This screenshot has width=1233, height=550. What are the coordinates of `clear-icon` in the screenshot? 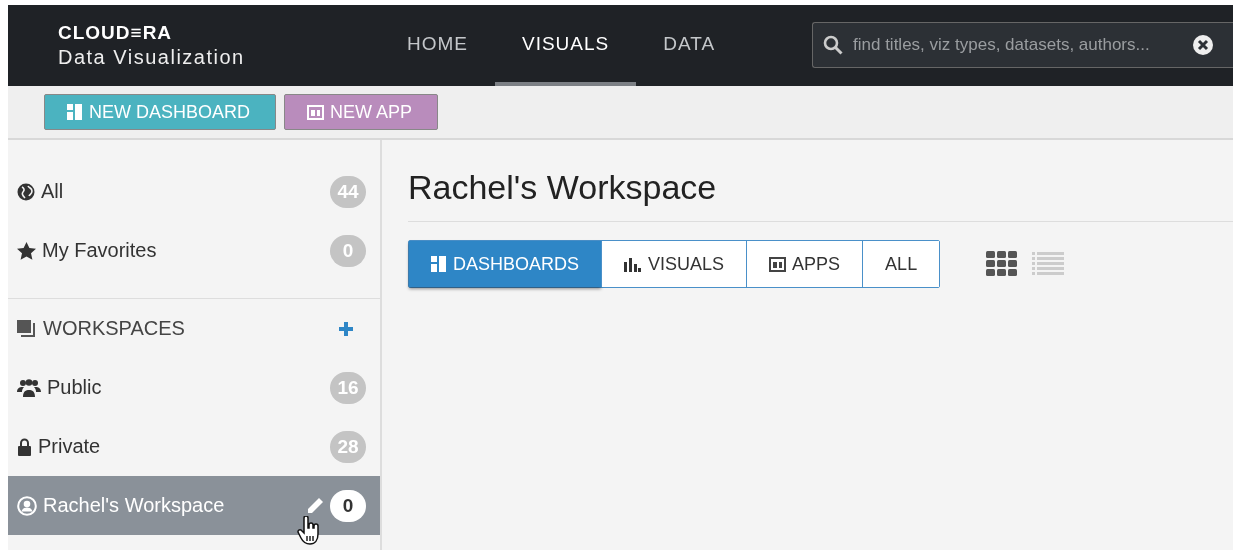 It's located at (1203, 45).